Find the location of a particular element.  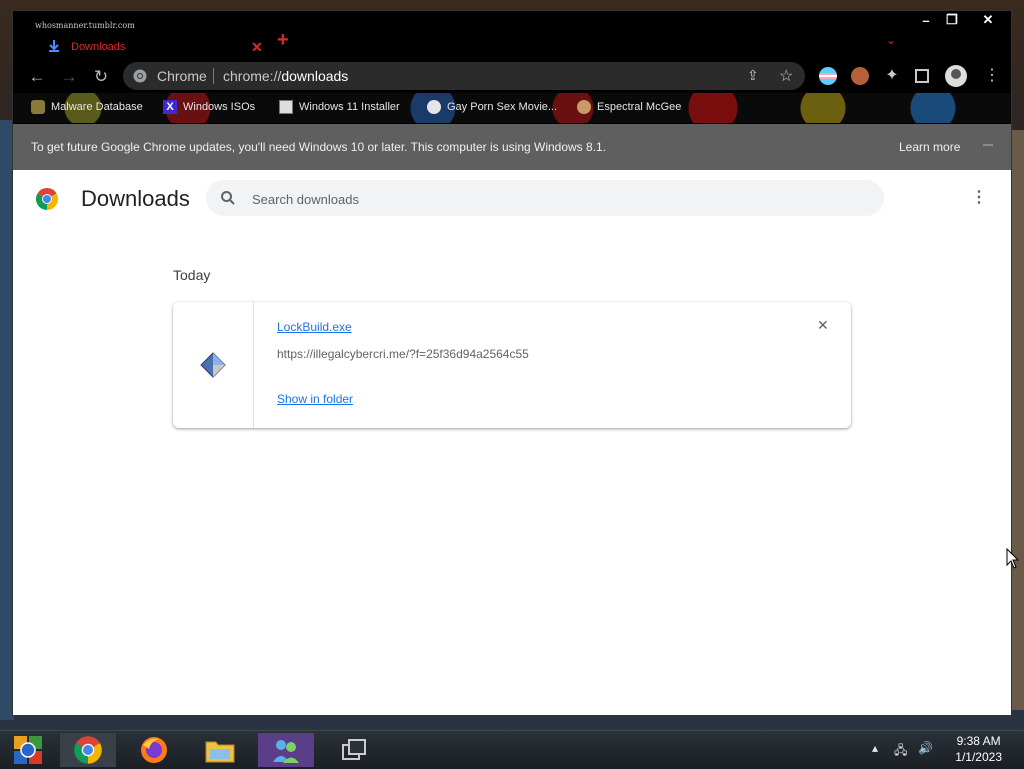

infobar-dismiss-button is located at coordinates (988, 145).